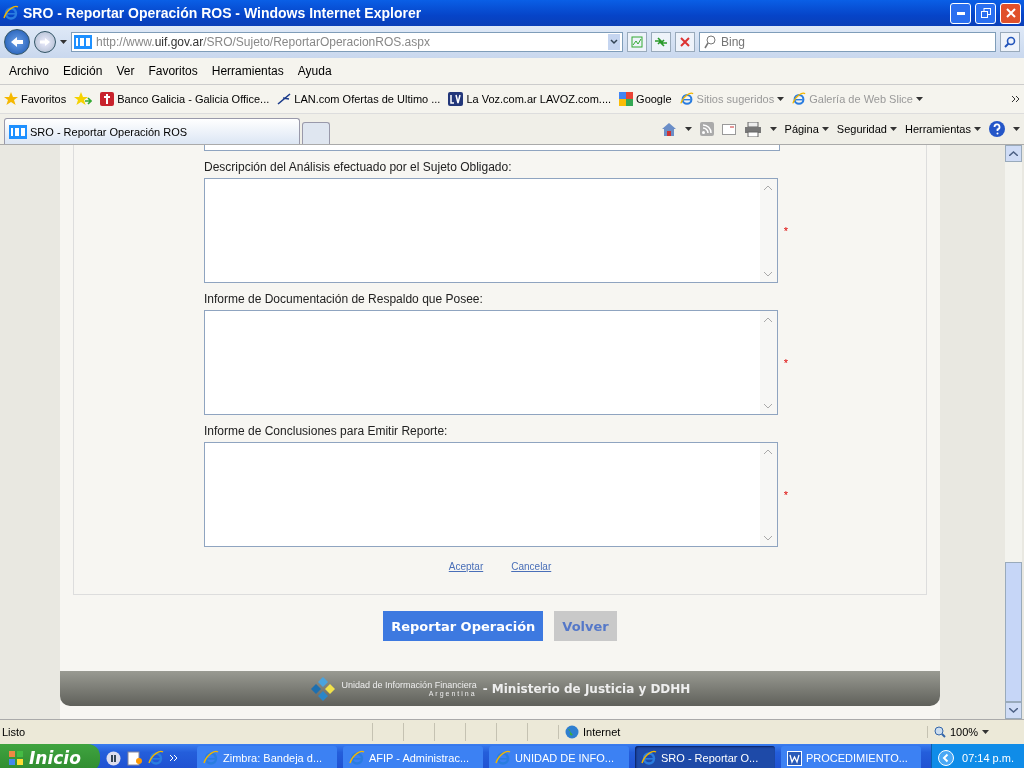  What do you see at coordinates (686, 99) in the screenshot?
I see `ie-page-icon` at bounding box center [686, 99].